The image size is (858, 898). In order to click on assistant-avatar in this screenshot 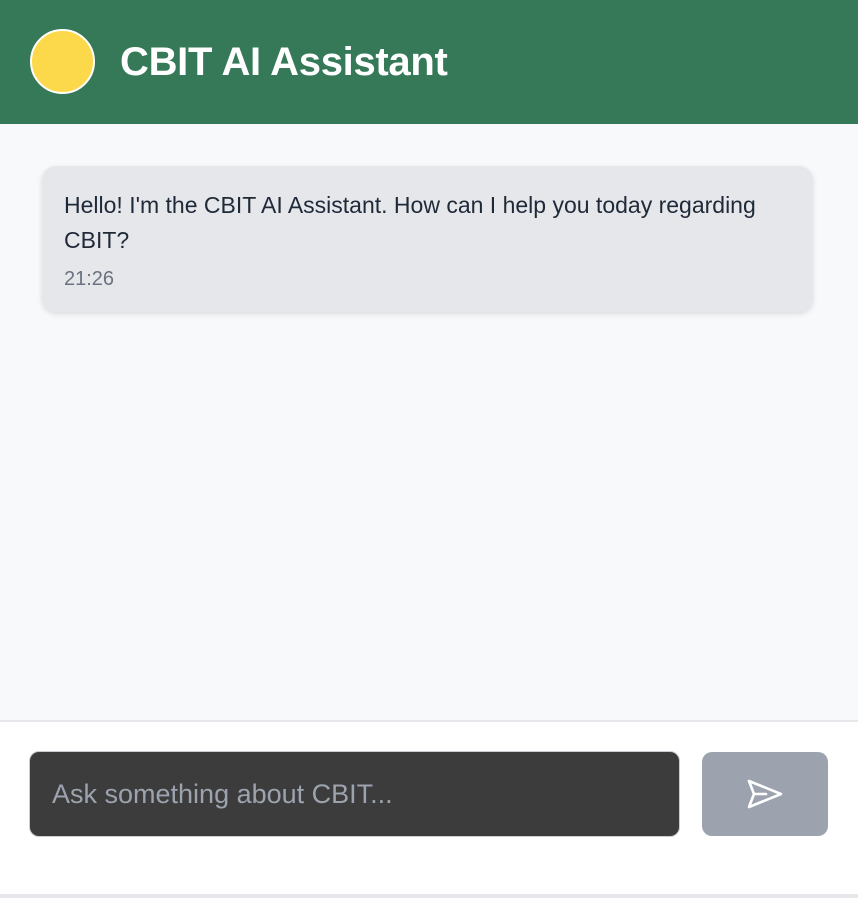, I will do `click(62, 61)`.